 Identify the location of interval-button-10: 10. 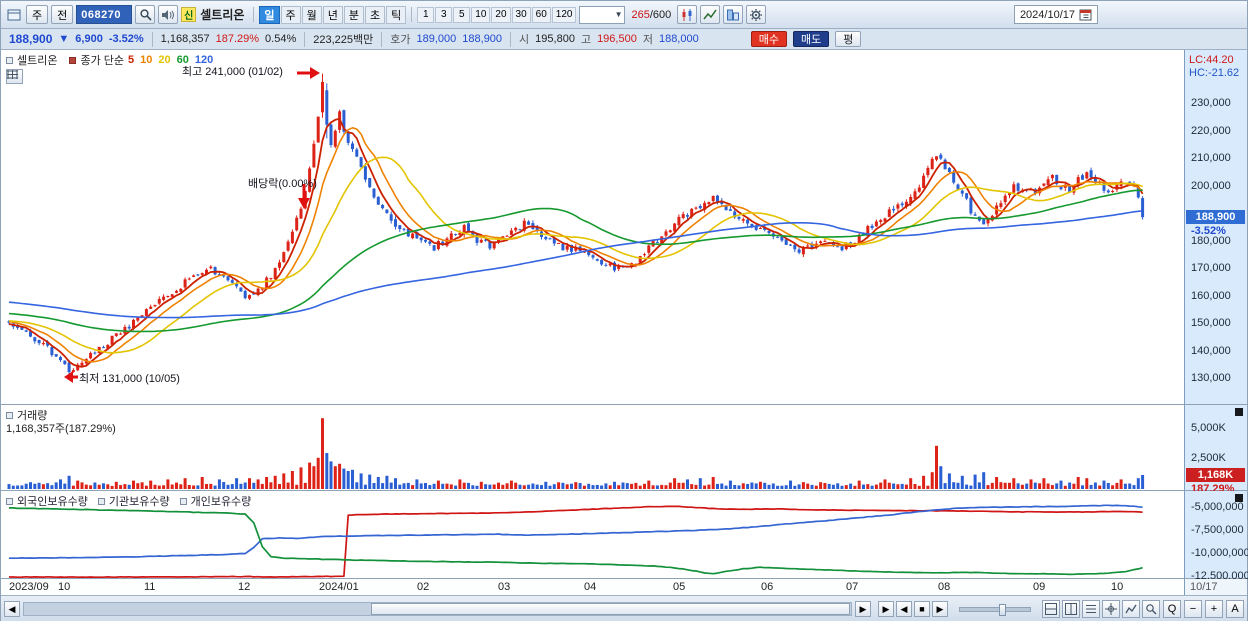
(481, 14).